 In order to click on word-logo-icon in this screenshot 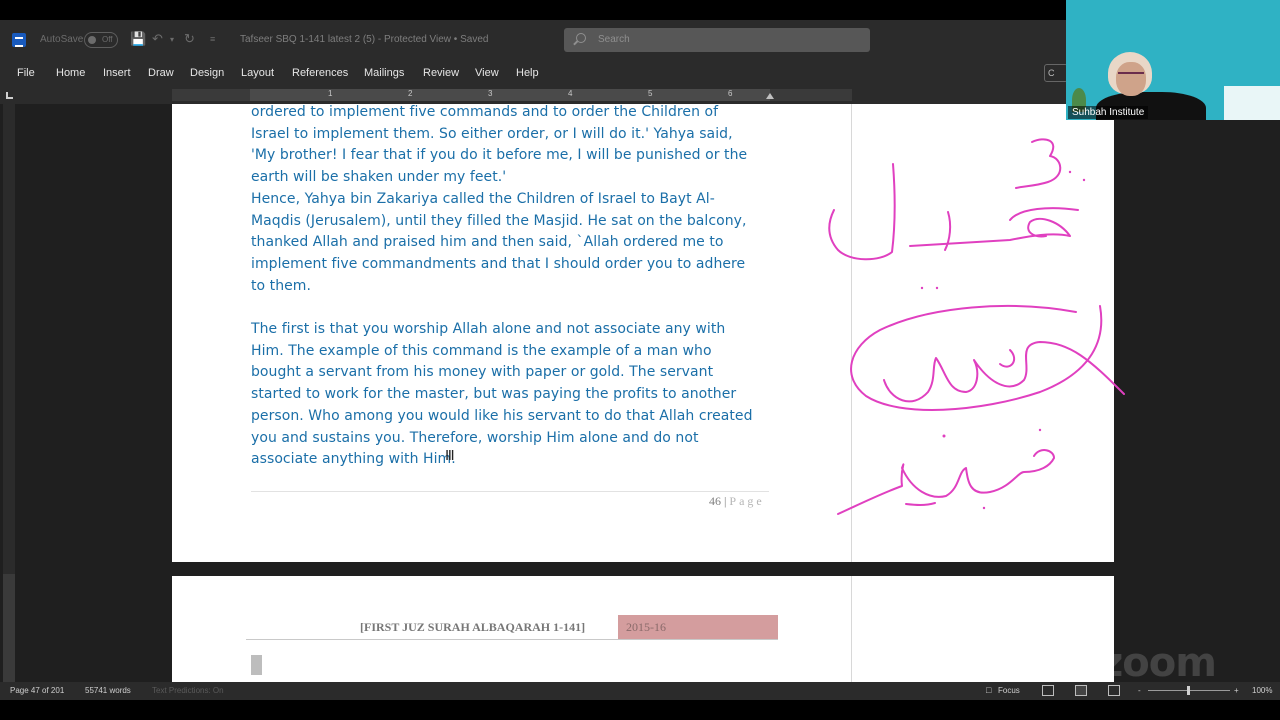, I will do `click(19, 40)`.